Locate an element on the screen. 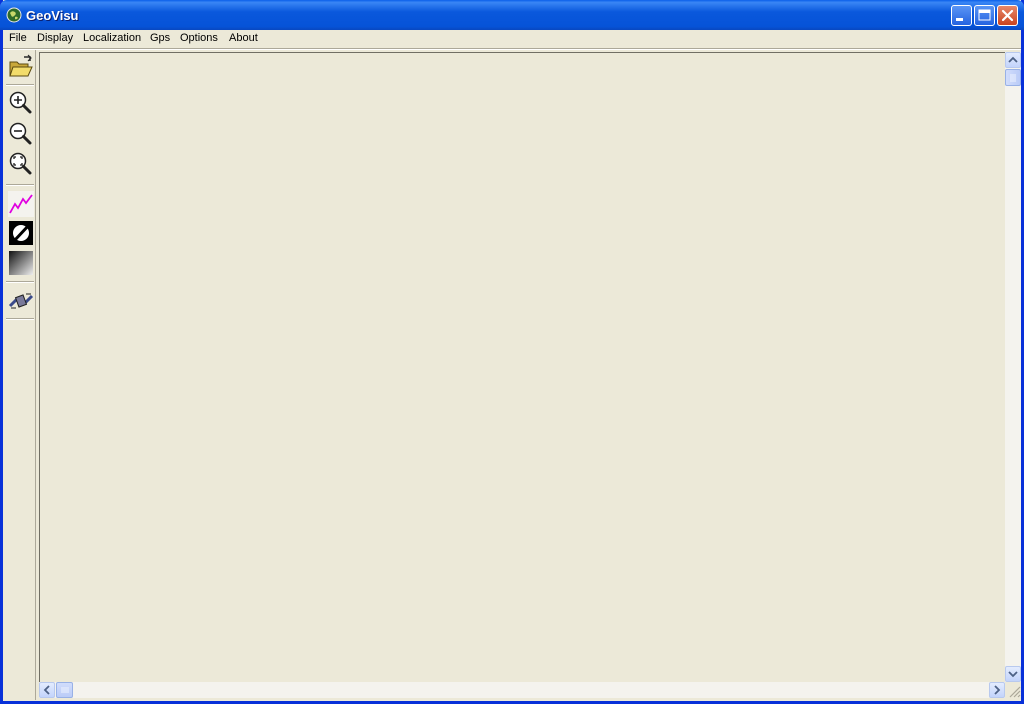 The image size is (1024, 704). window-title: GeoVisu is located at coordinates (52, 15).